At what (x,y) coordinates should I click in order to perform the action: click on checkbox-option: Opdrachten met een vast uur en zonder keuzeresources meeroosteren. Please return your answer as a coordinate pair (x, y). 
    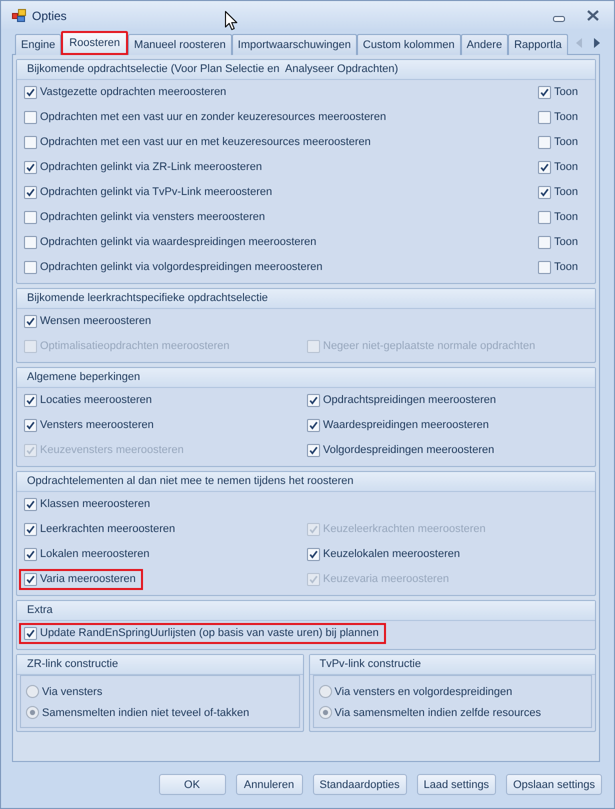
    Looking at the image, I should click on (206, 117).